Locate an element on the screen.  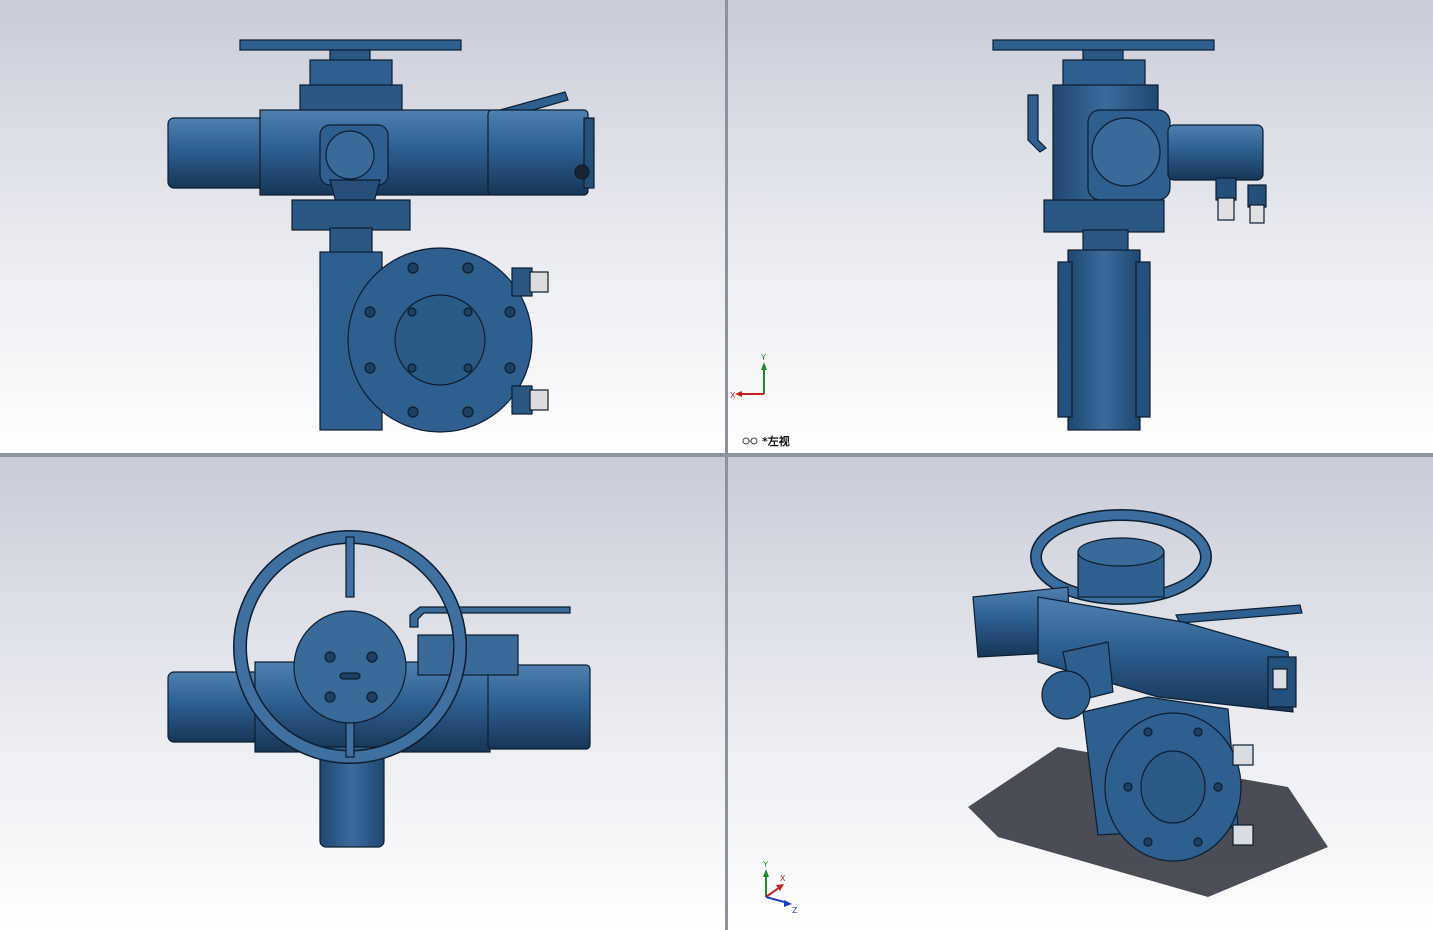
viewport-splitter-vertical is located at coordinates (726, 465).